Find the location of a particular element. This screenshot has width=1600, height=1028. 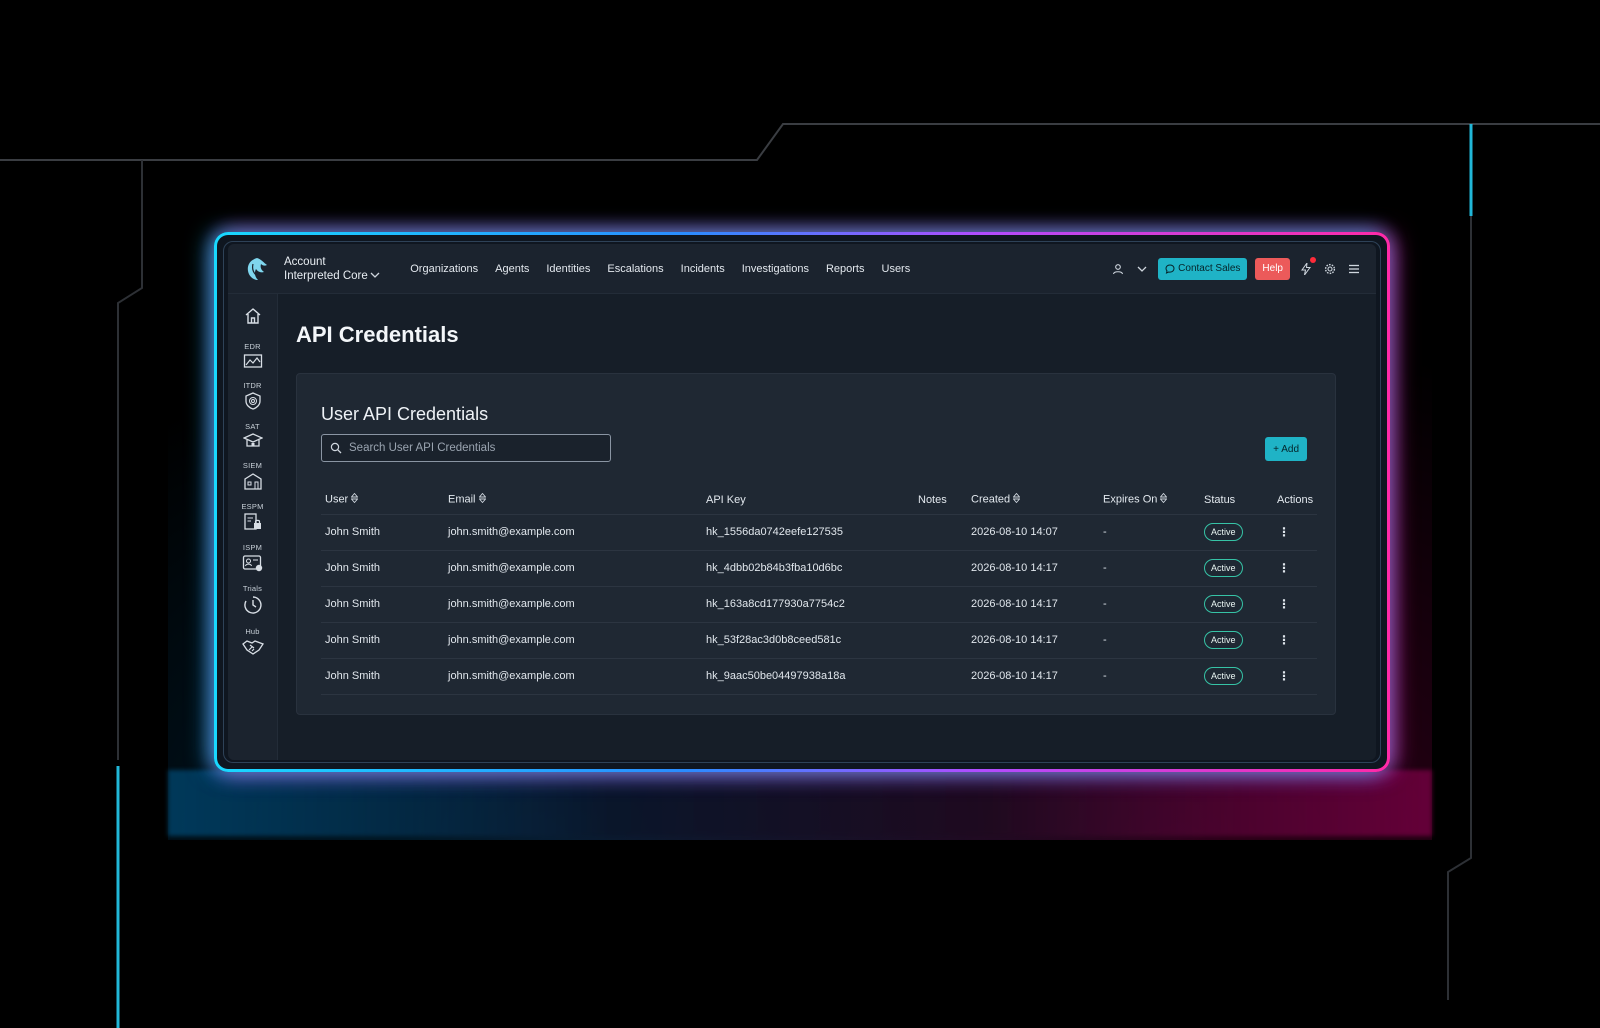

home-icon is located at coordinates (252, 316).